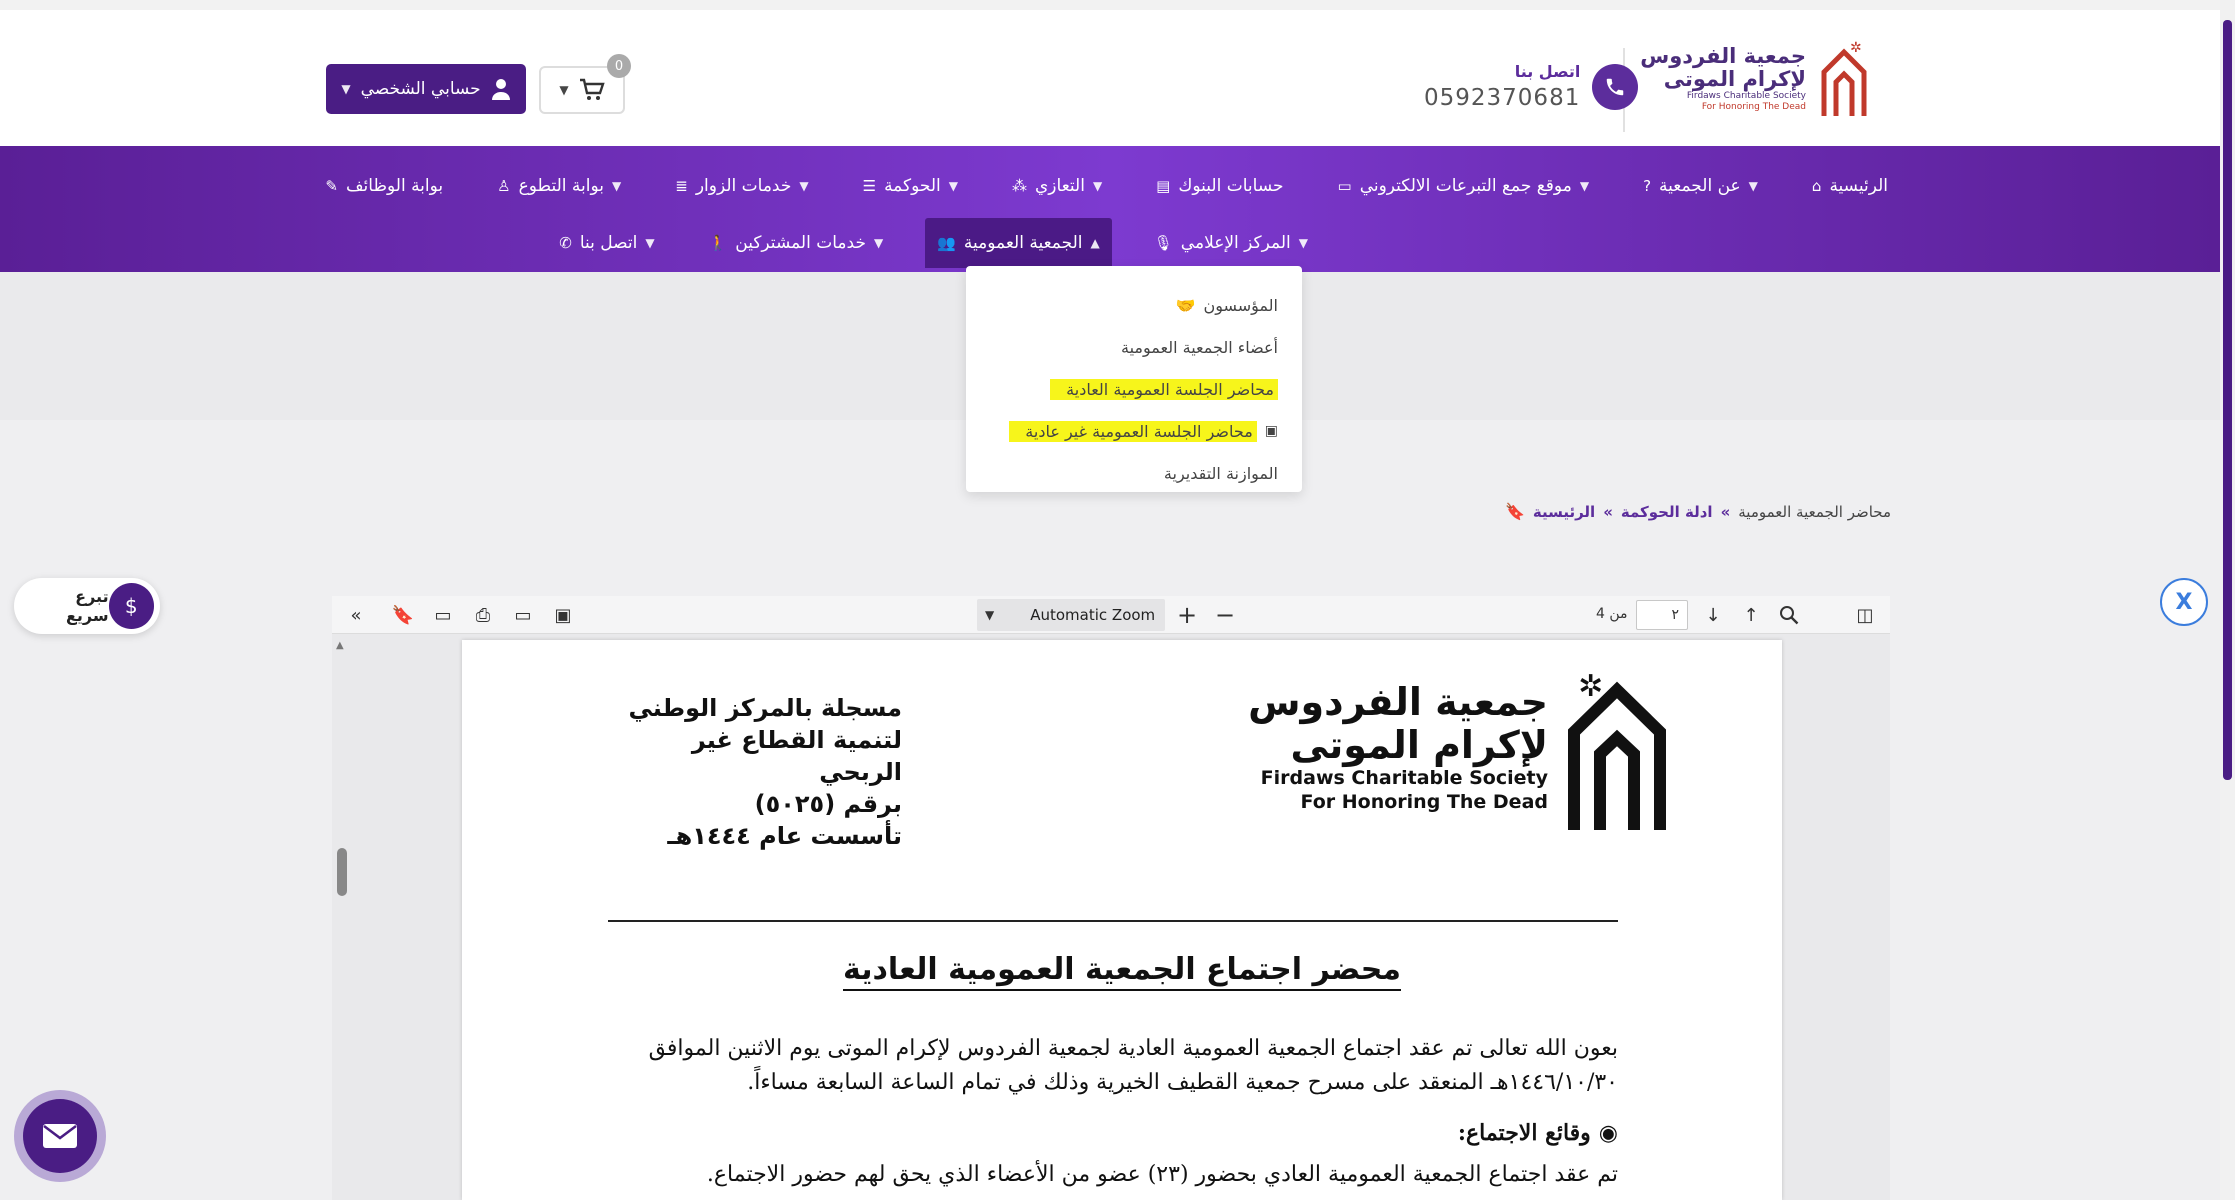 The width and height of the screenshot is (2235, 1200). I want to click on breadcrumb-home: الرئيسية, so click(1564, 512).